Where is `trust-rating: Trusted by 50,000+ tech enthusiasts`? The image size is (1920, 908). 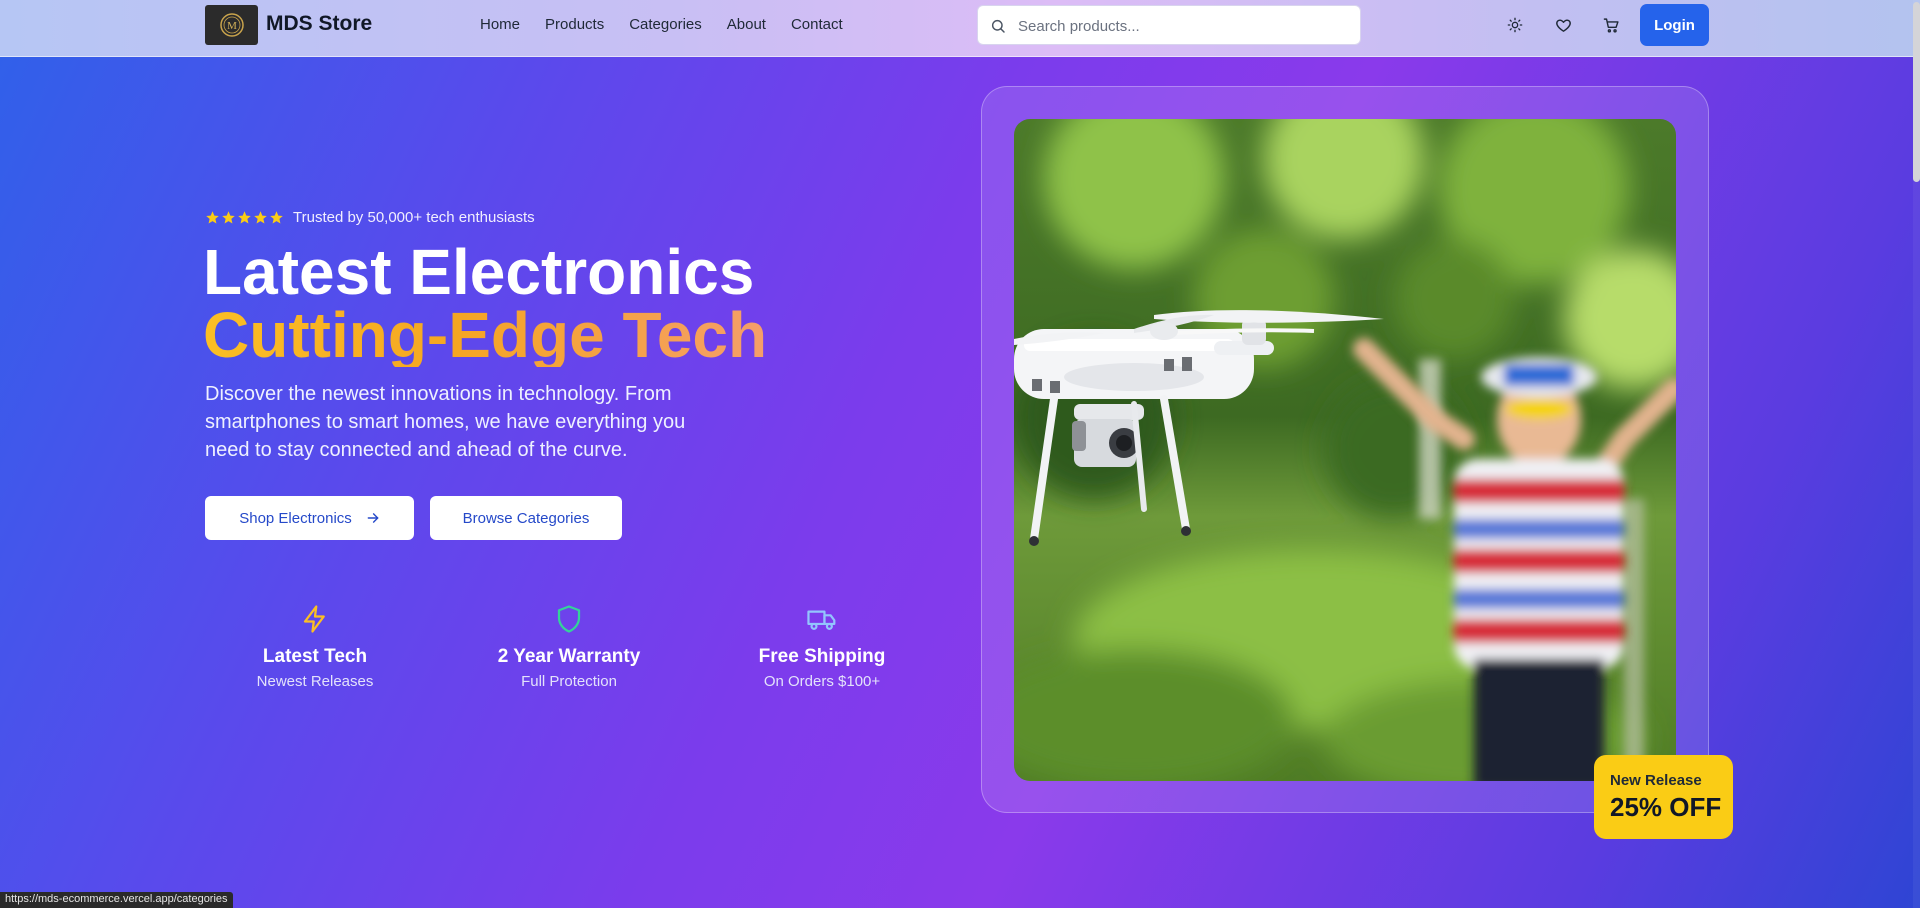
trust-rating: Trusted by 50,000+ tech enthusiasts is located at coordinates (370, 217).